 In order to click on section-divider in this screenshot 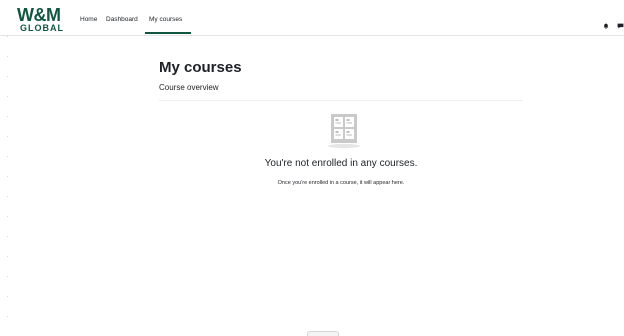, I will do `click(341, 100)`.